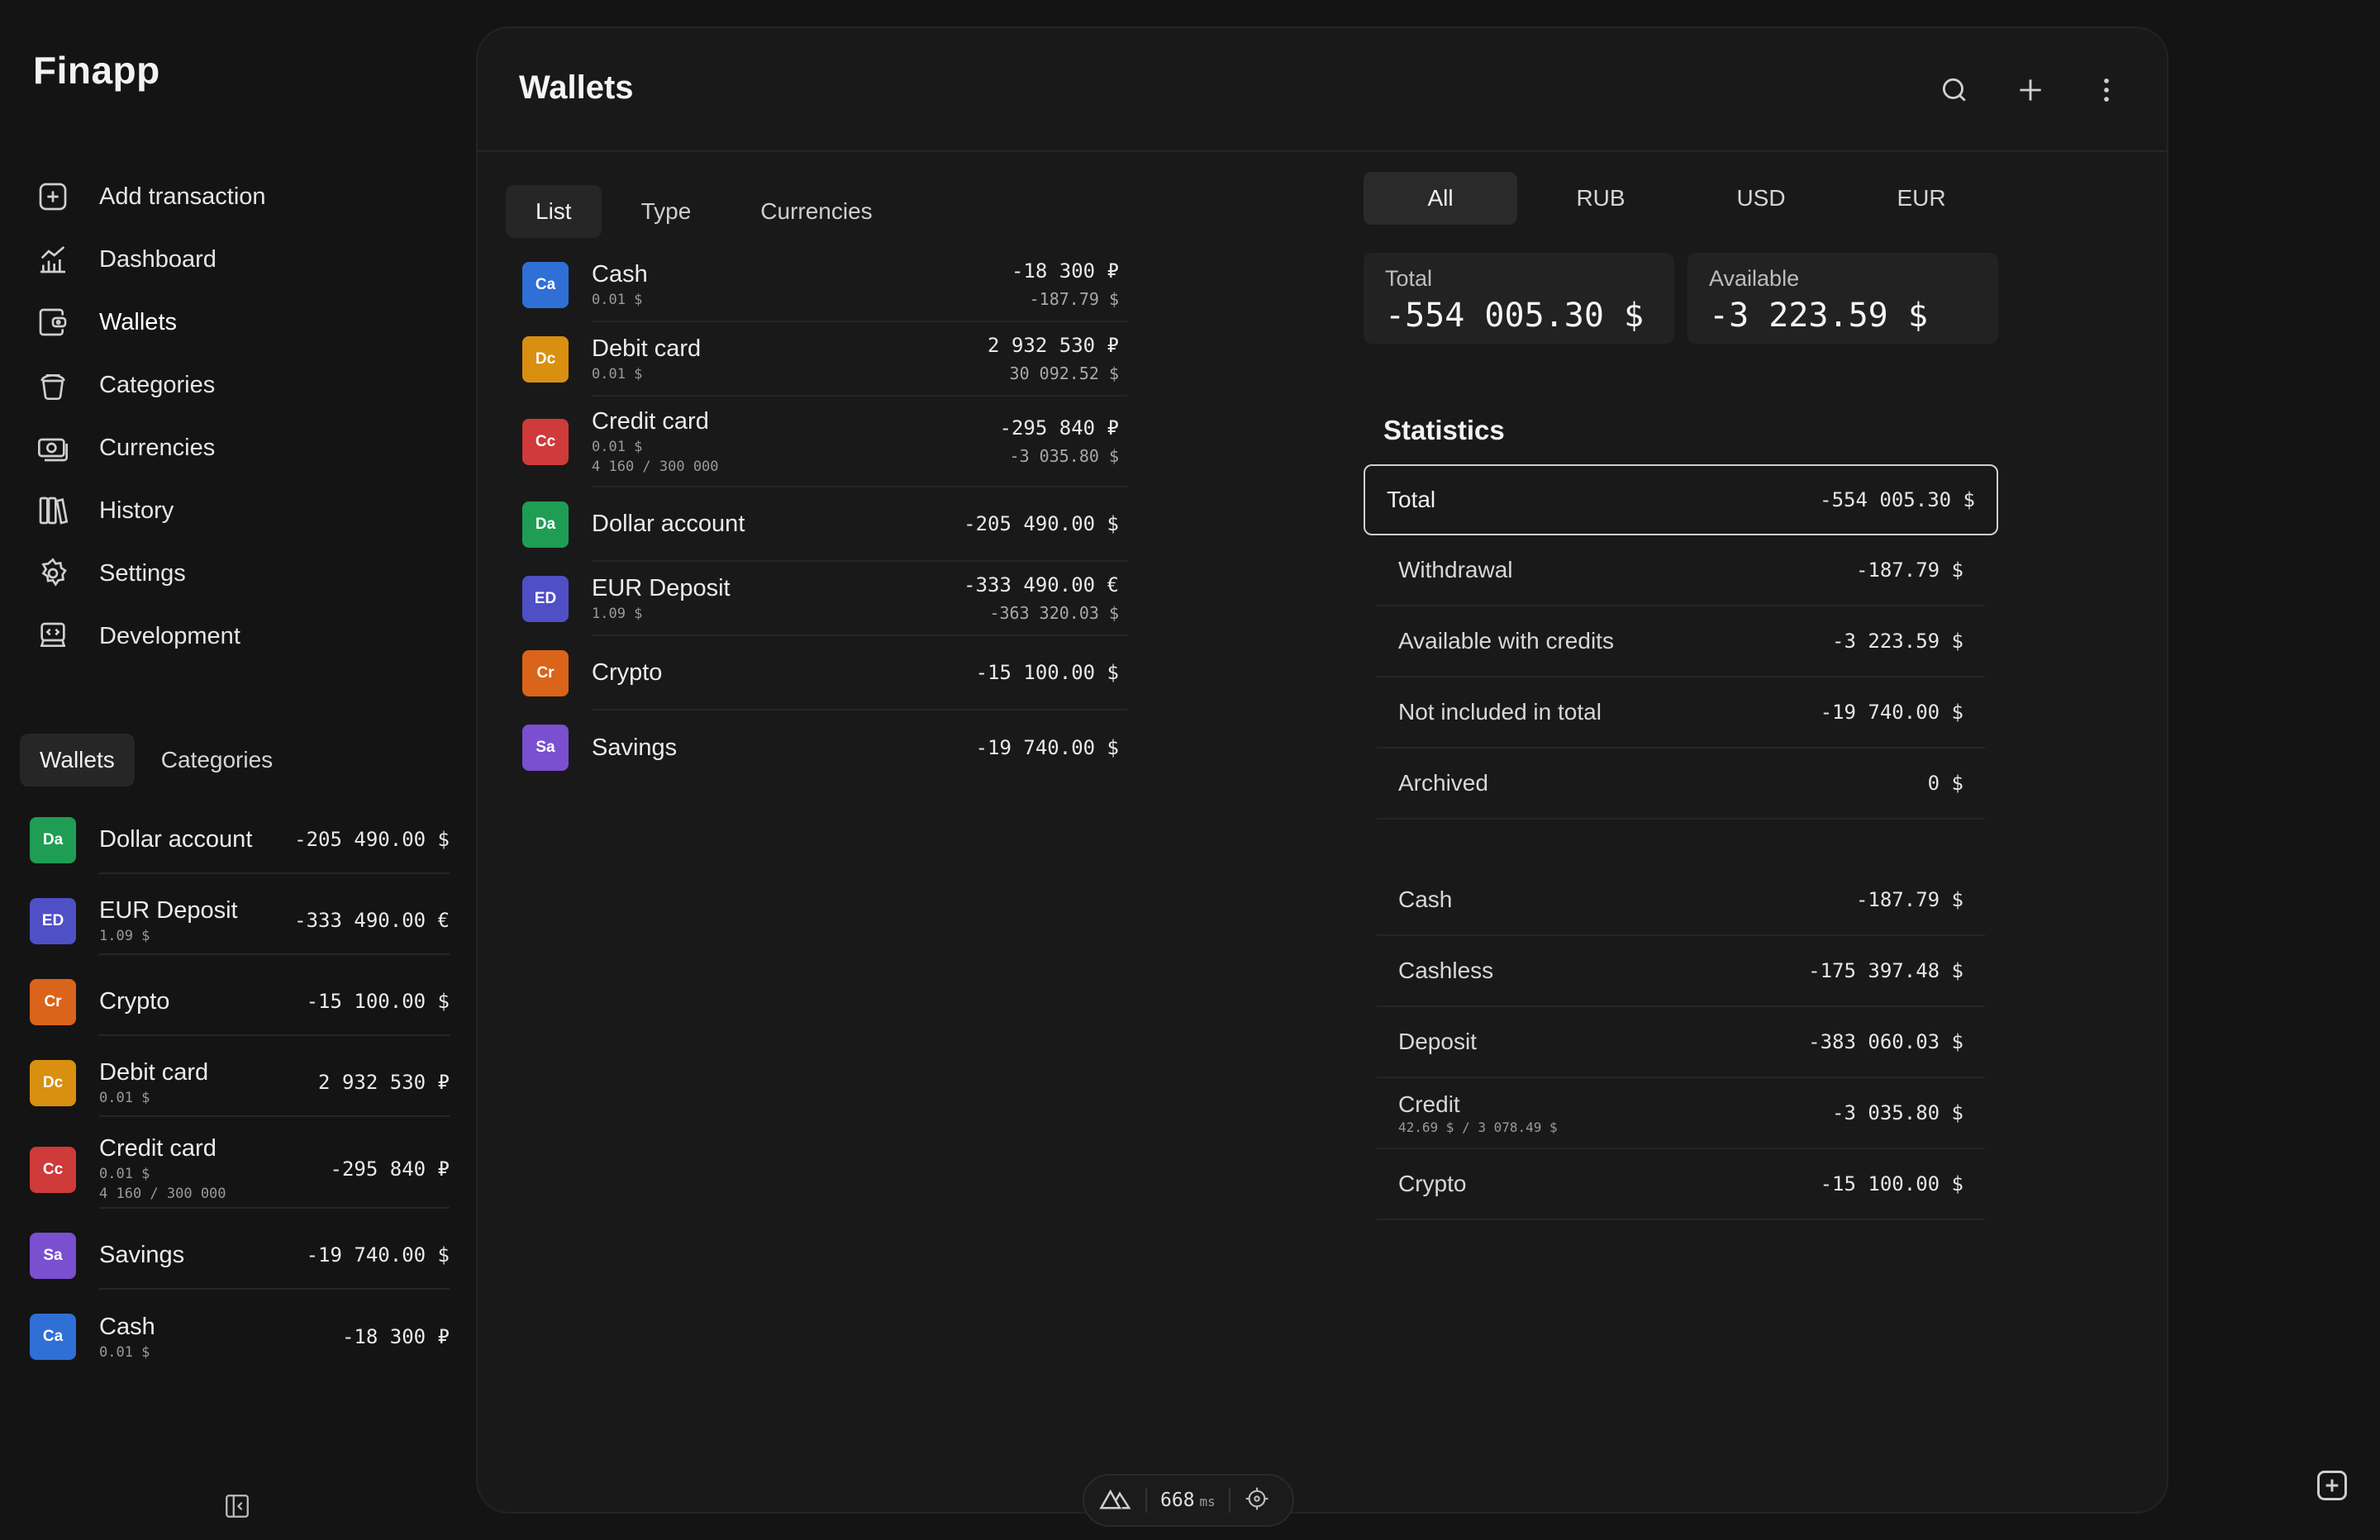 The width and height of the screenshot is (2380, 1540). I want to click on nav-label: Settings, so click(142, 573).